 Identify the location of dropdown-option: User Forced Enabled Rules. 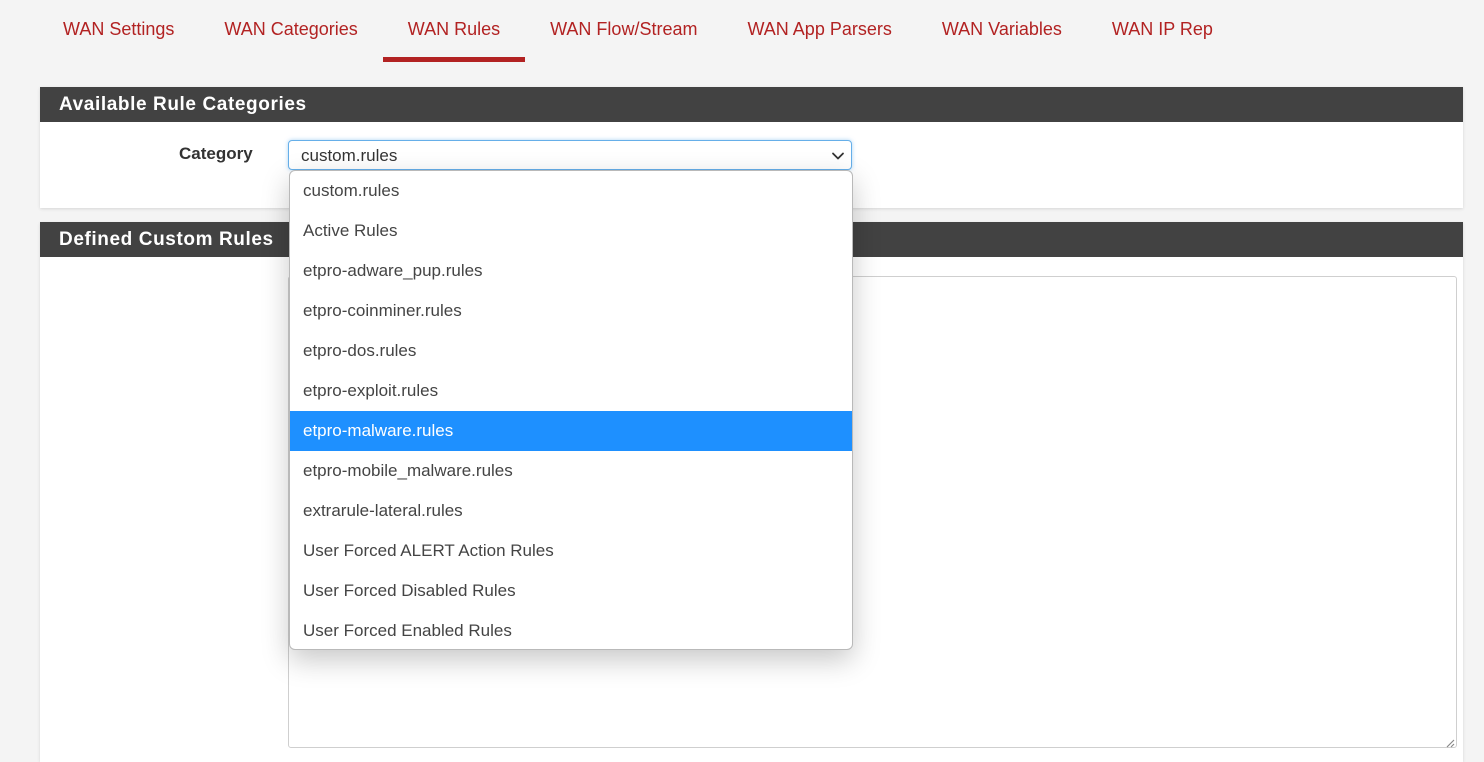
(571, 630).